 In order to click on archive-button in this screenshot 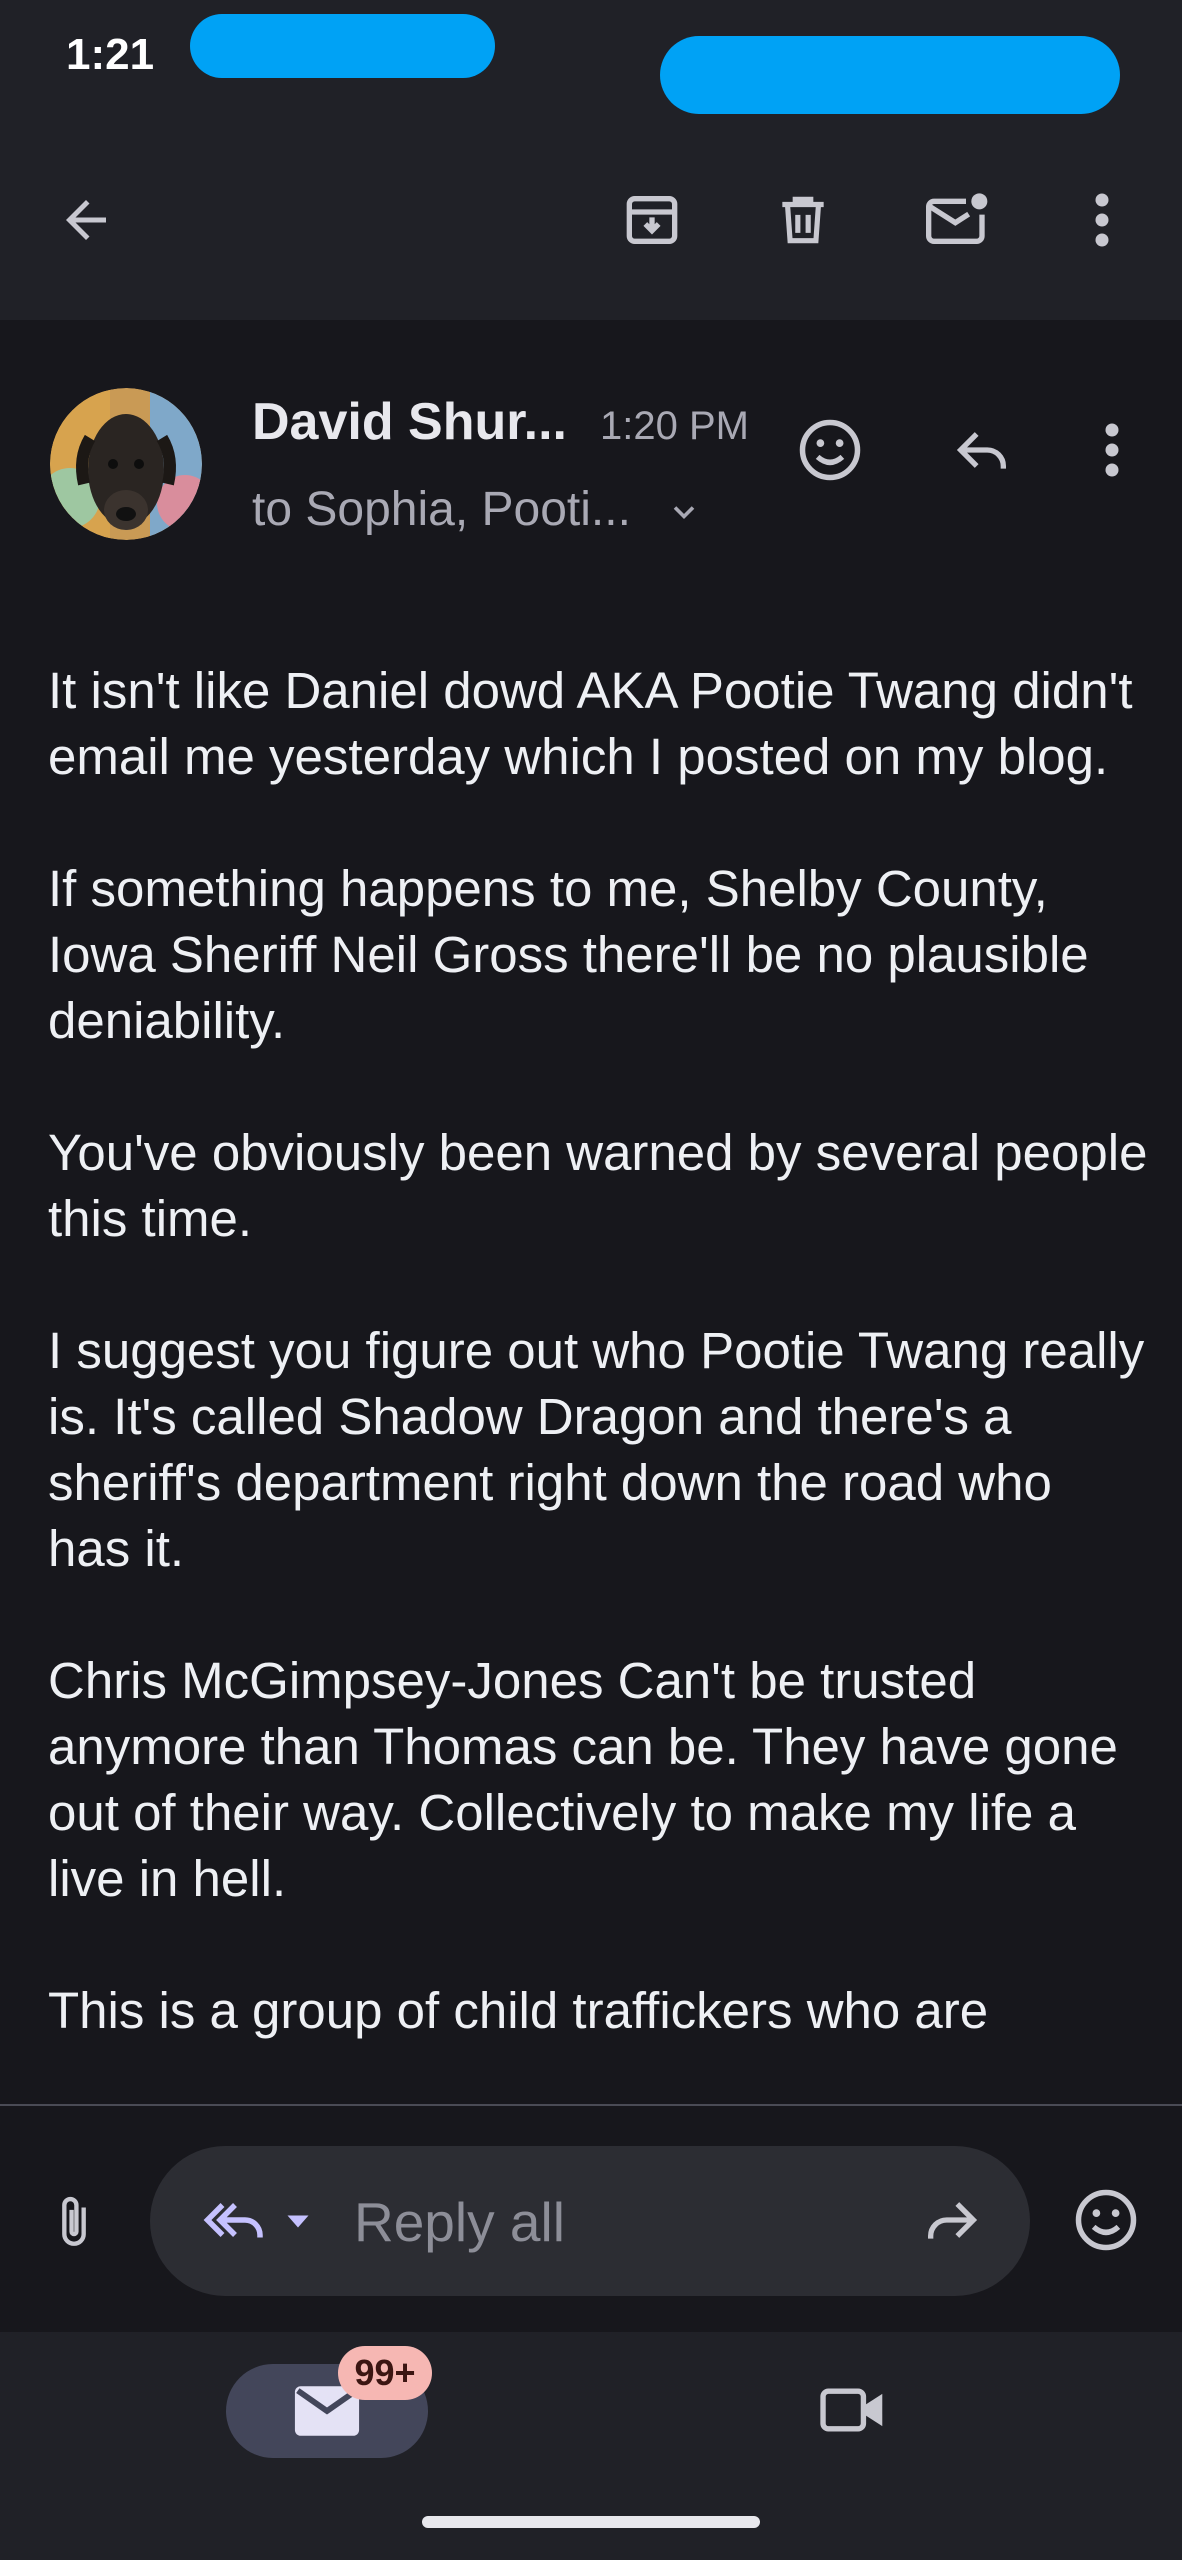, I will do `click(652, 220)`.